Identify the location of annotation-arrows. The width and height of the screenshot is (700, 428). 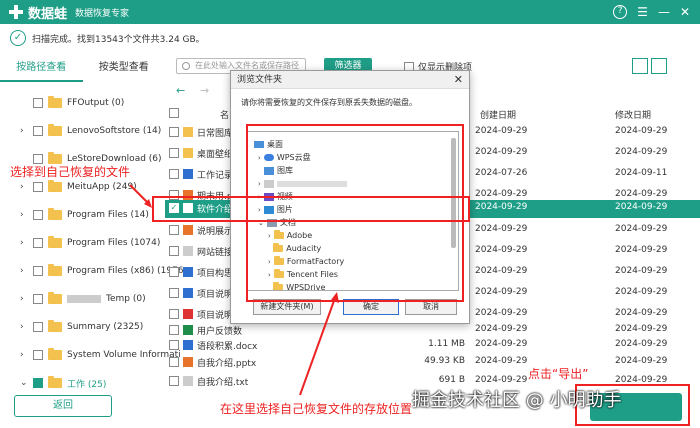
(234, 290).